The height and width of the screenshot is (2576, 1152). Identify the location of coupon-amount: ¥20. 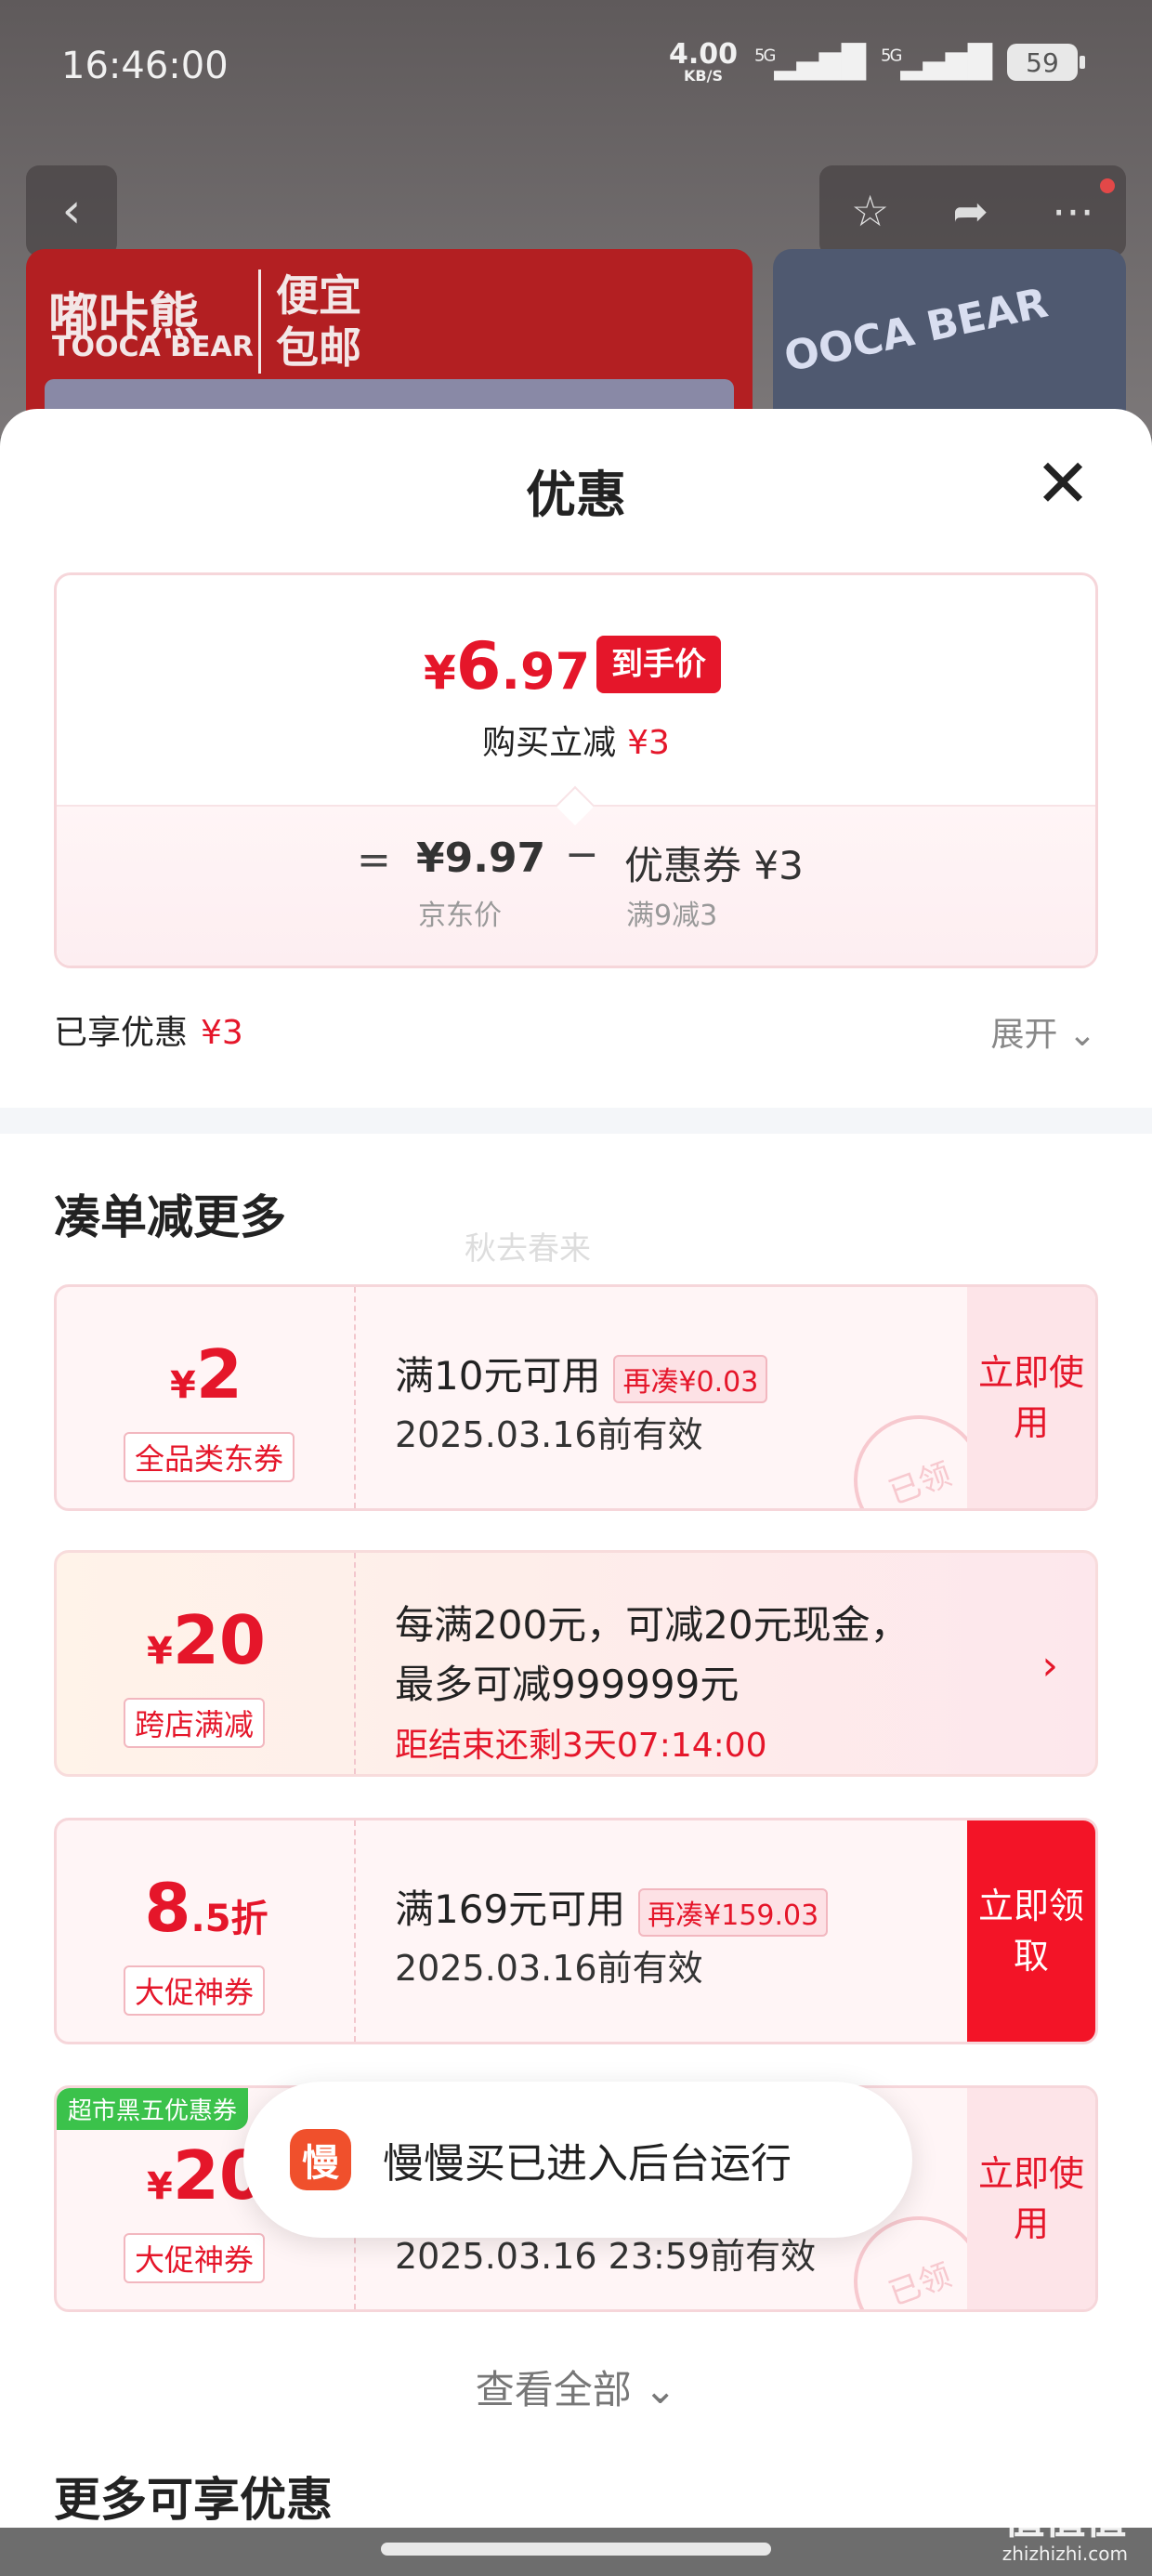
(206, 1640).